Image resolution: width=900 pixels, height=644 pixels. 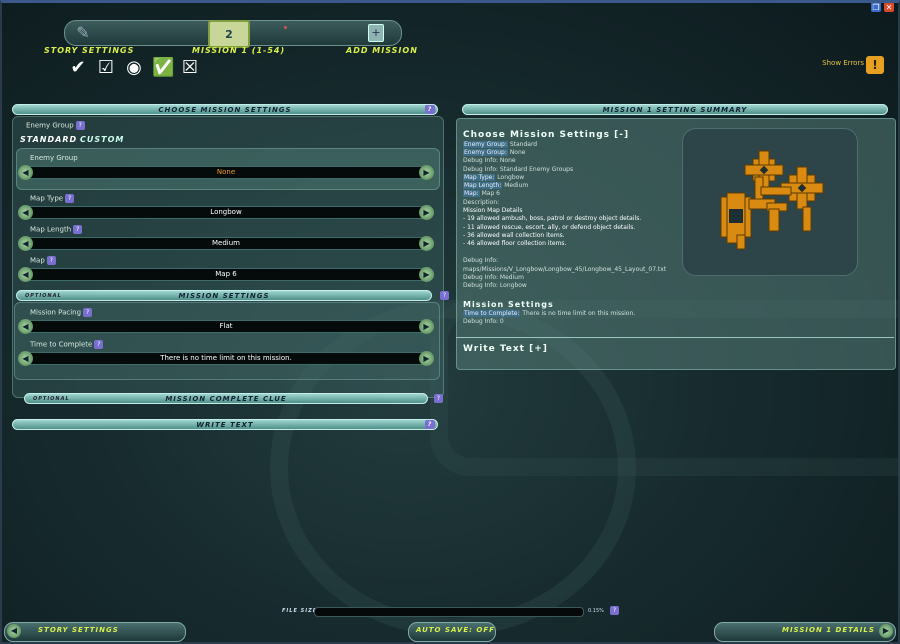 What do you see at coordinates (828, 630) in the screenshot?
I see `mission-details-label: MISSION 1 DETAILS` at bounding box center [828, 630].